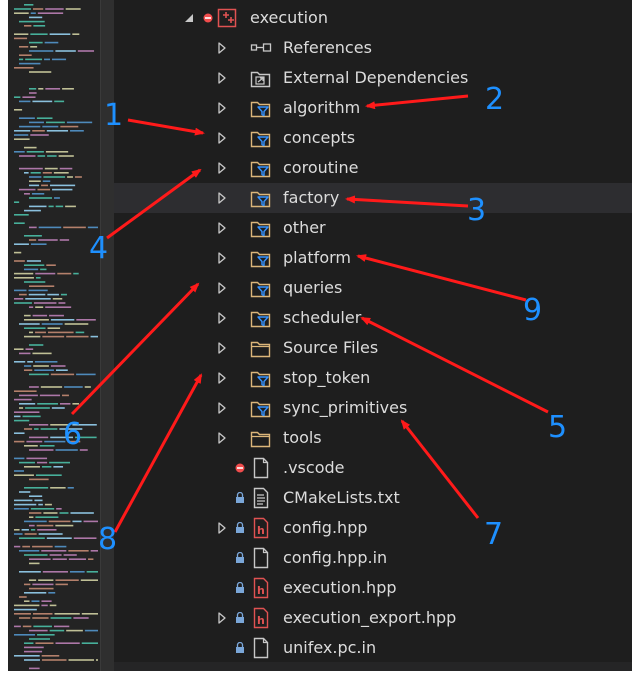 The image size is (640, 679). What do you see at coordinates (321, 167) in the screenshot?
I see `tree-node-label: coroutine` at bounding box center [321, 167].